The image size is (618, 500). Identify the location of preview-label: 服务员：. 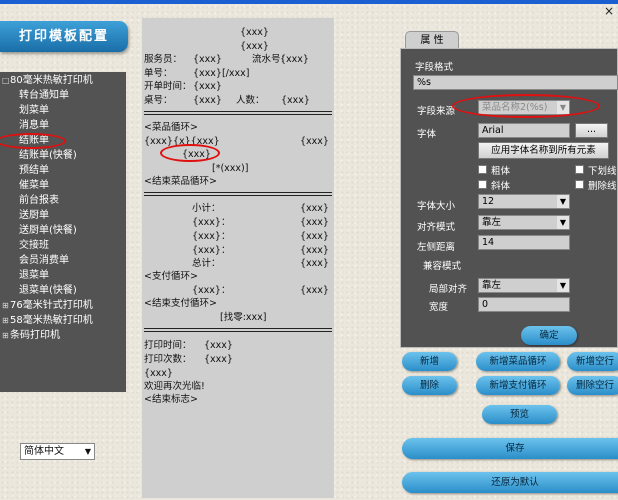
(163, 60).